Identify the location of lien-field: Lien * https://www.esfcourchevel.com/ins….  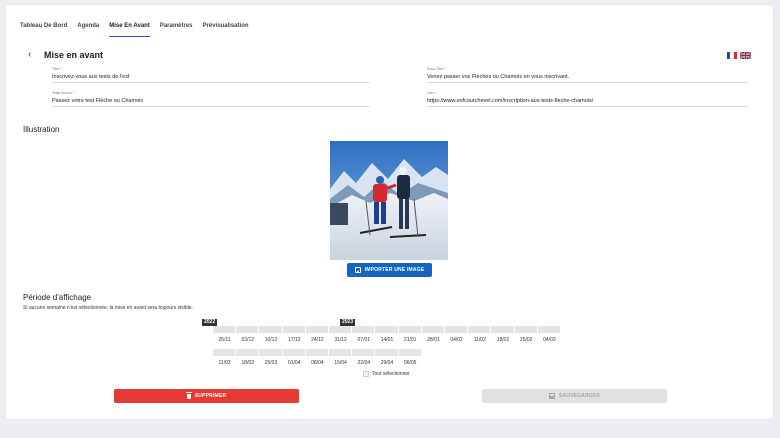
(587, 99).